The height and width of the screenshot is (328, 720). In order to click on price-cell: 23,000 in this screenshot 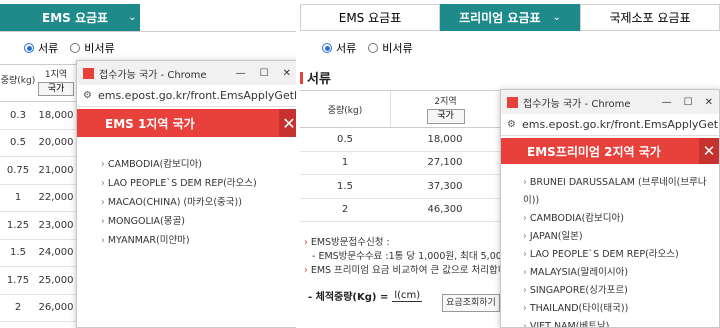, I will do `click(56, 225)`.